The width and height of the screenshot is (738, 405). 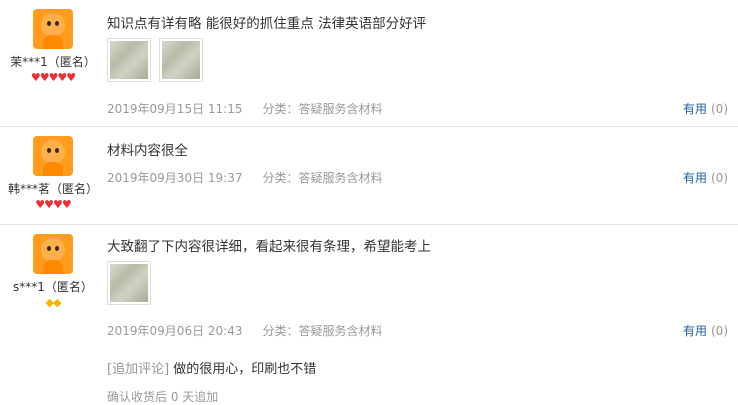 I want to click on review-meta: 2019年09月15日 11:15 分类：答疑服务含材料, so click(x=245, y=108).